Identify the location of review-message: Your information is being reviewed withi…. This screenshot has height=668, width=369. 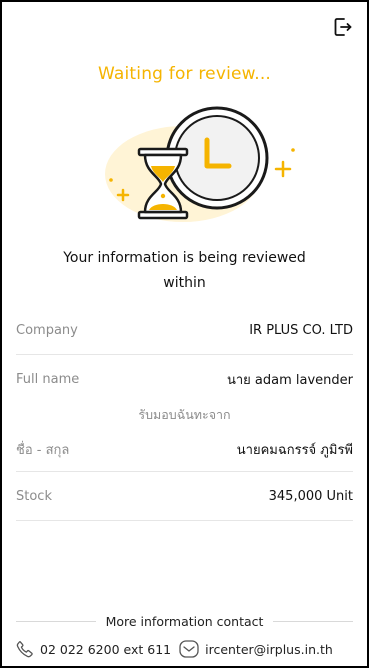
(184, 271).